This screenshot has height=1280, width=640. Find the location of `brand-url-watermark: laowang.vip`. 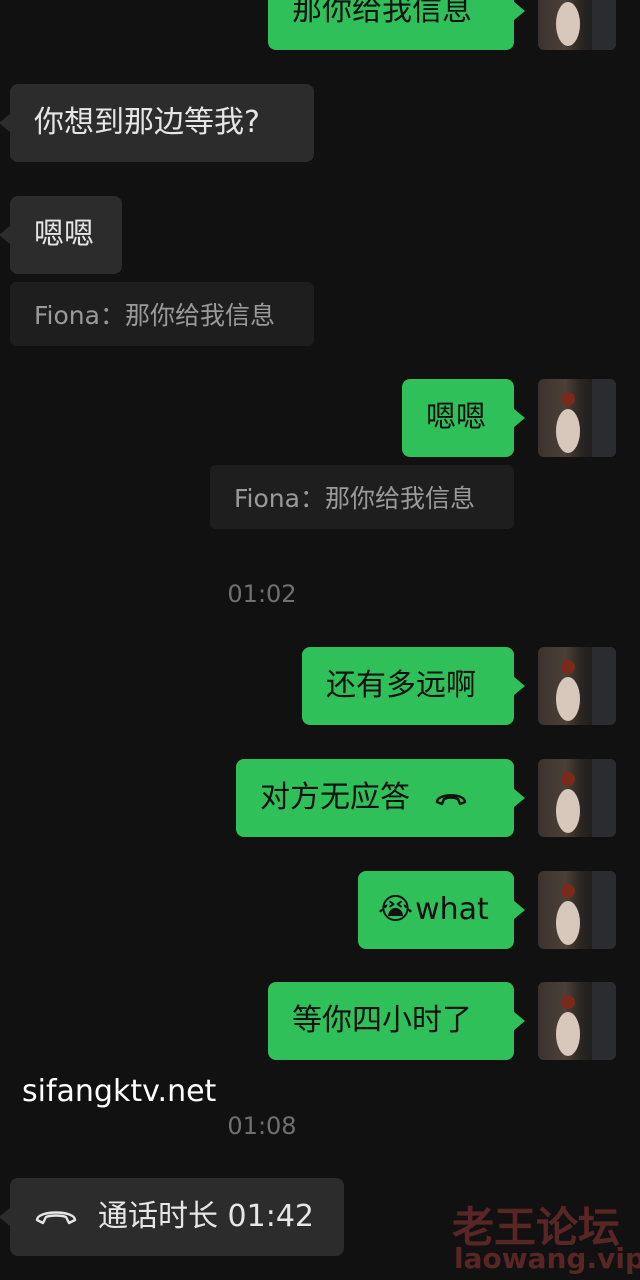

brand-url-watermark: laowang.vip is located at coordinates (547, 1258).